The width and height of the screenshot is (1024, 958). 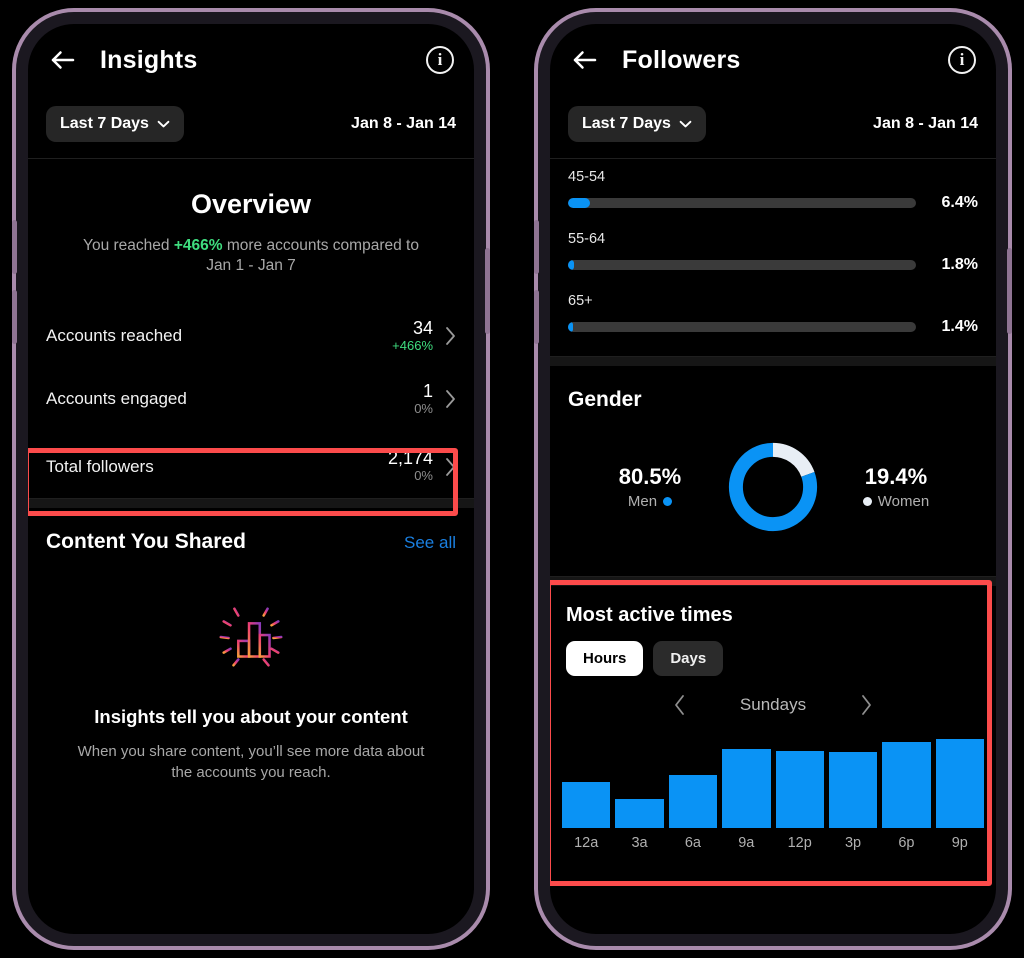 I want to click on stat-label: Total followers, so click(x=100, y=466).